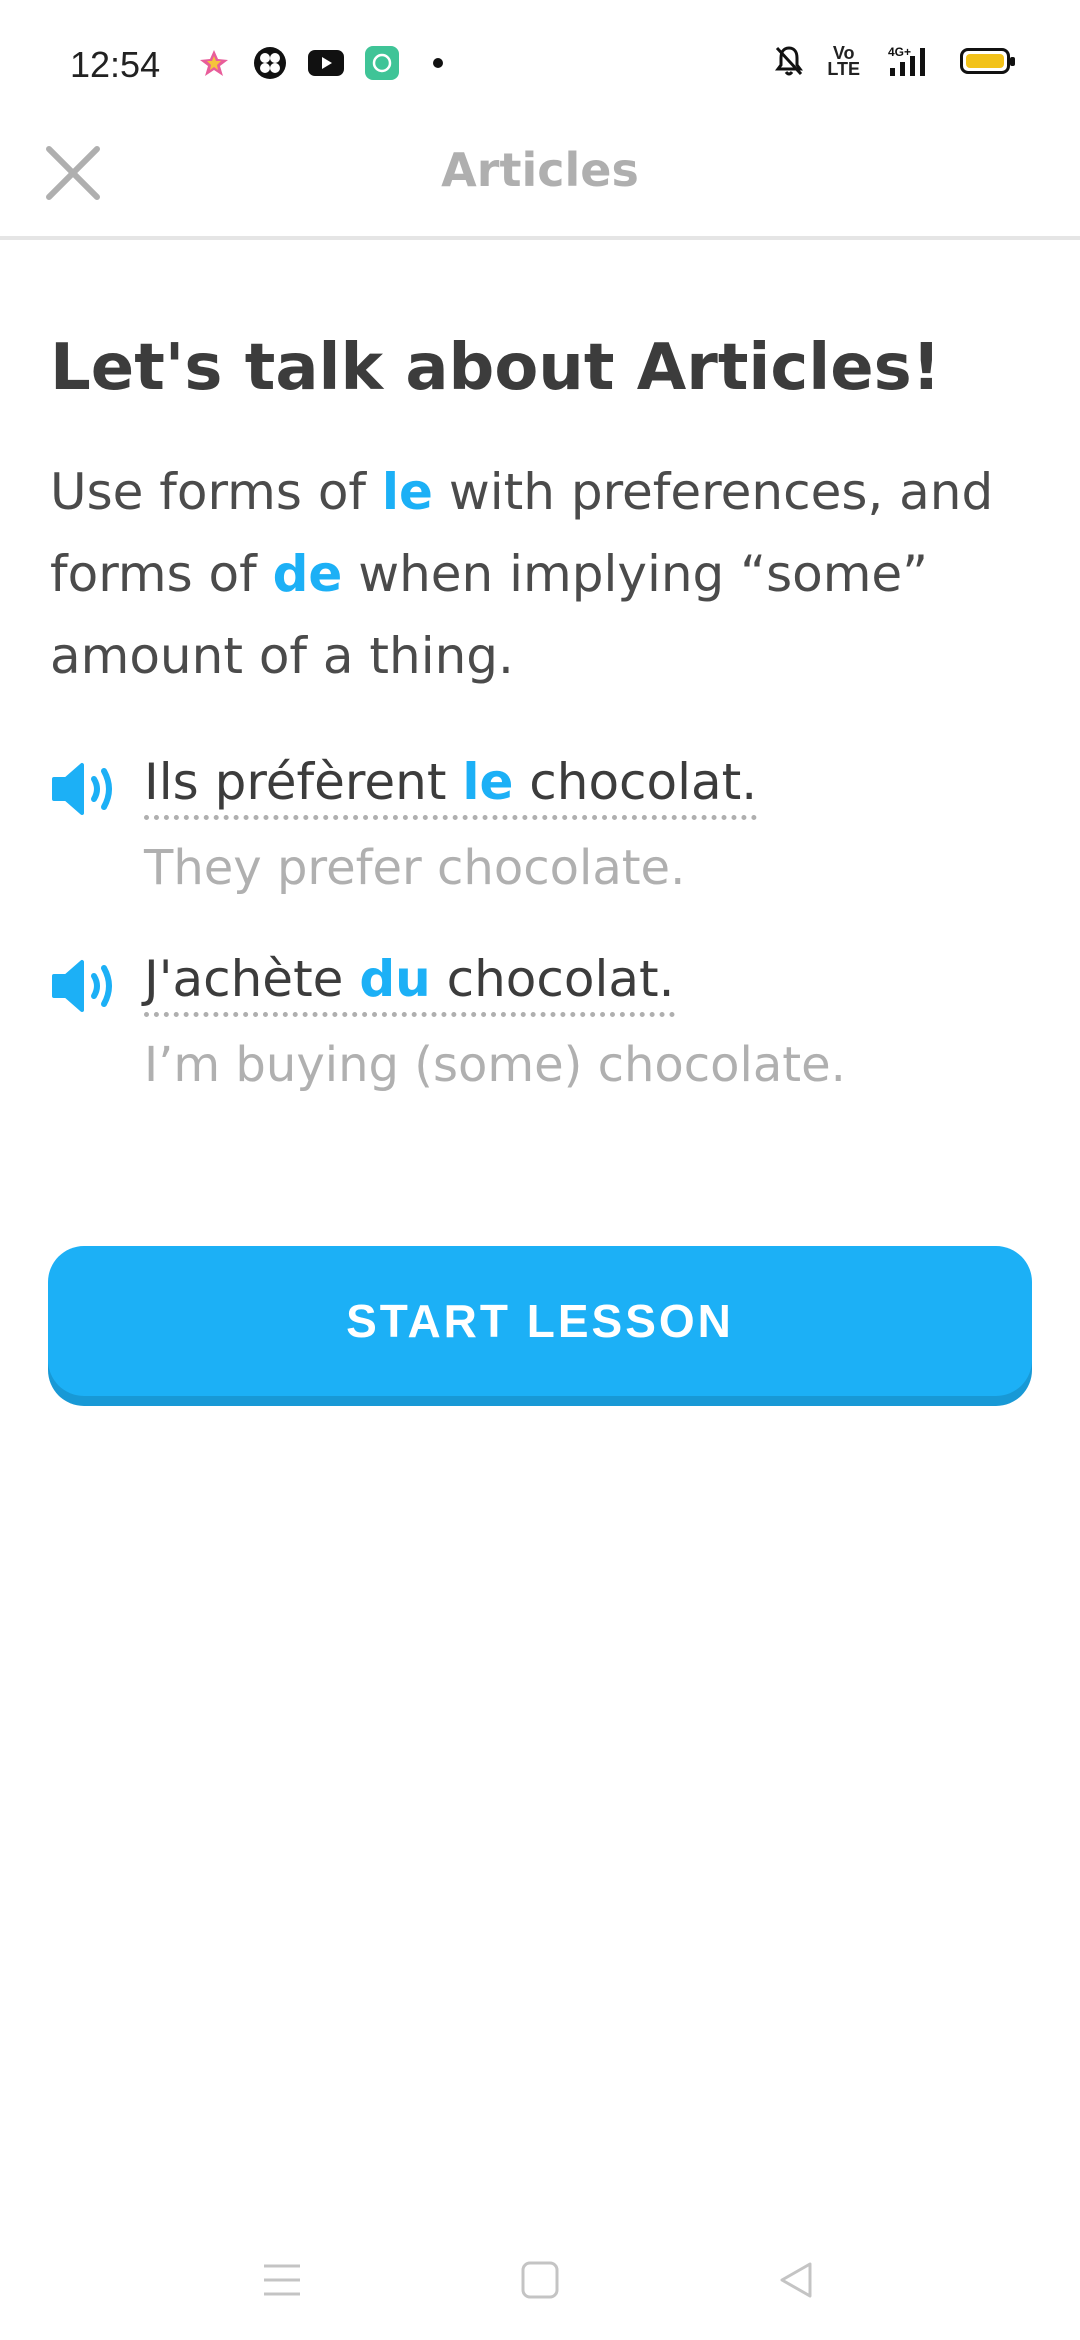 This screenshot has width=1080, height=2340. Describe the element at coordinates (307, 573) in the screenshot. I see `highlight-de: de` at that location.